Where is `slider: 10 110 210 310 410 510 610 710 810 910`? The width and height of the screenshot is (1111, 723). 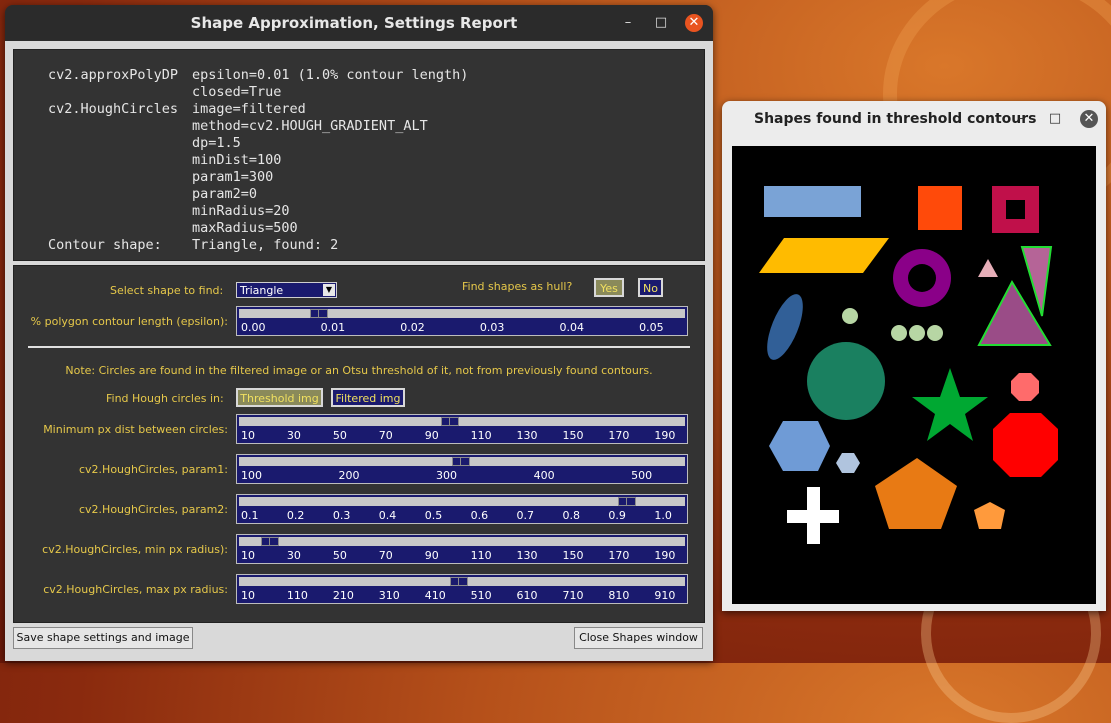 slider: 10 110 210 310 410 510 610 710 810 910 is located at coordinates (462, 589).